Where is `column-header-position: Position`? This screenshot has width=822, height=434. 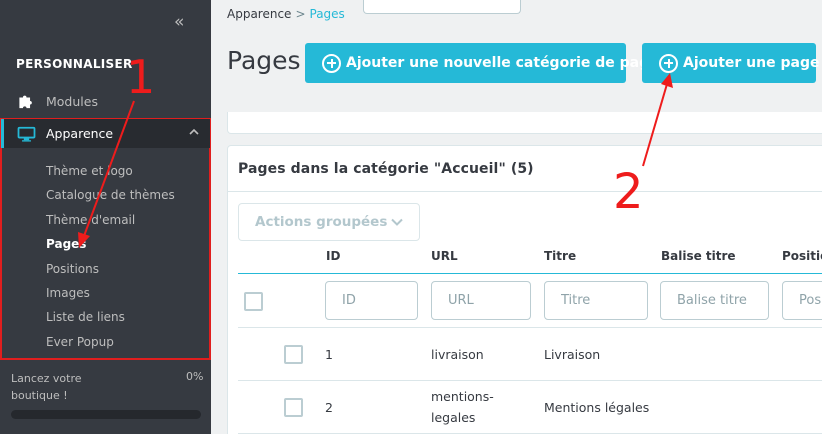
column-header-position: Position is located at coordinates (802, 256).